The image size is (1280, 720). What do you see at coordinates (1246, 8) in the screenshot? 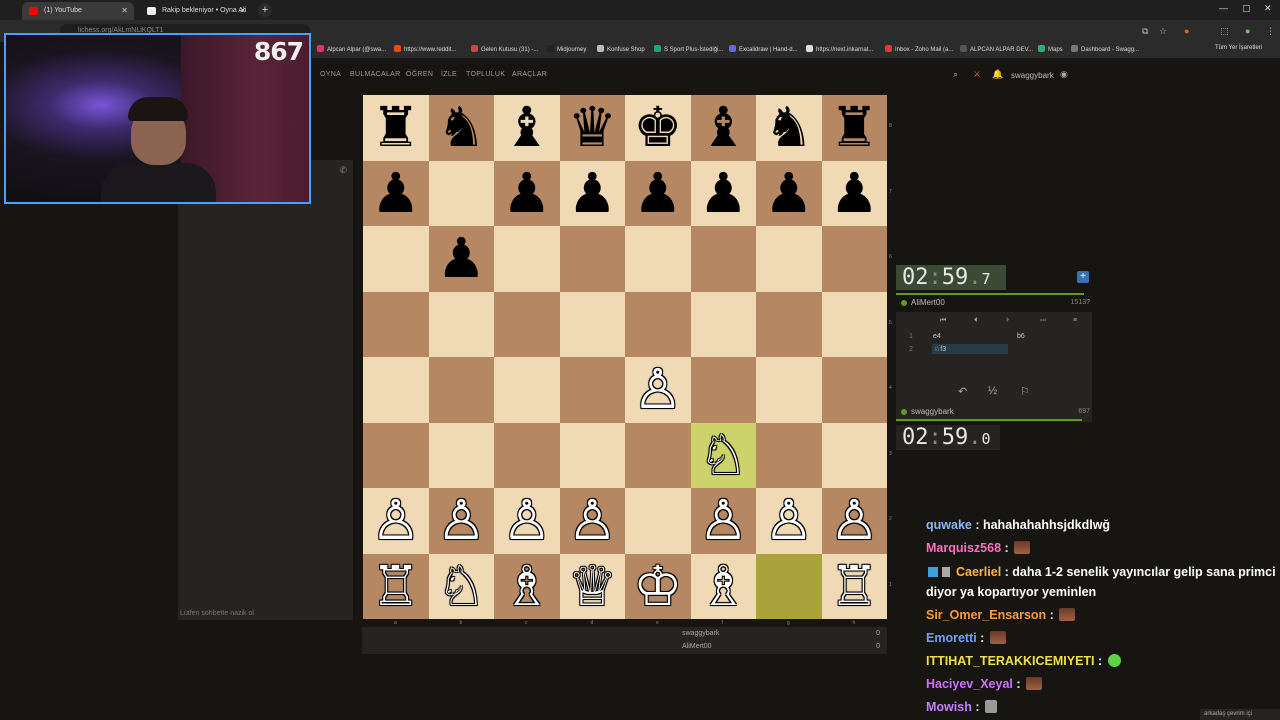
I see `maximize-icon: ▢` at bounding box center [1246, 8].